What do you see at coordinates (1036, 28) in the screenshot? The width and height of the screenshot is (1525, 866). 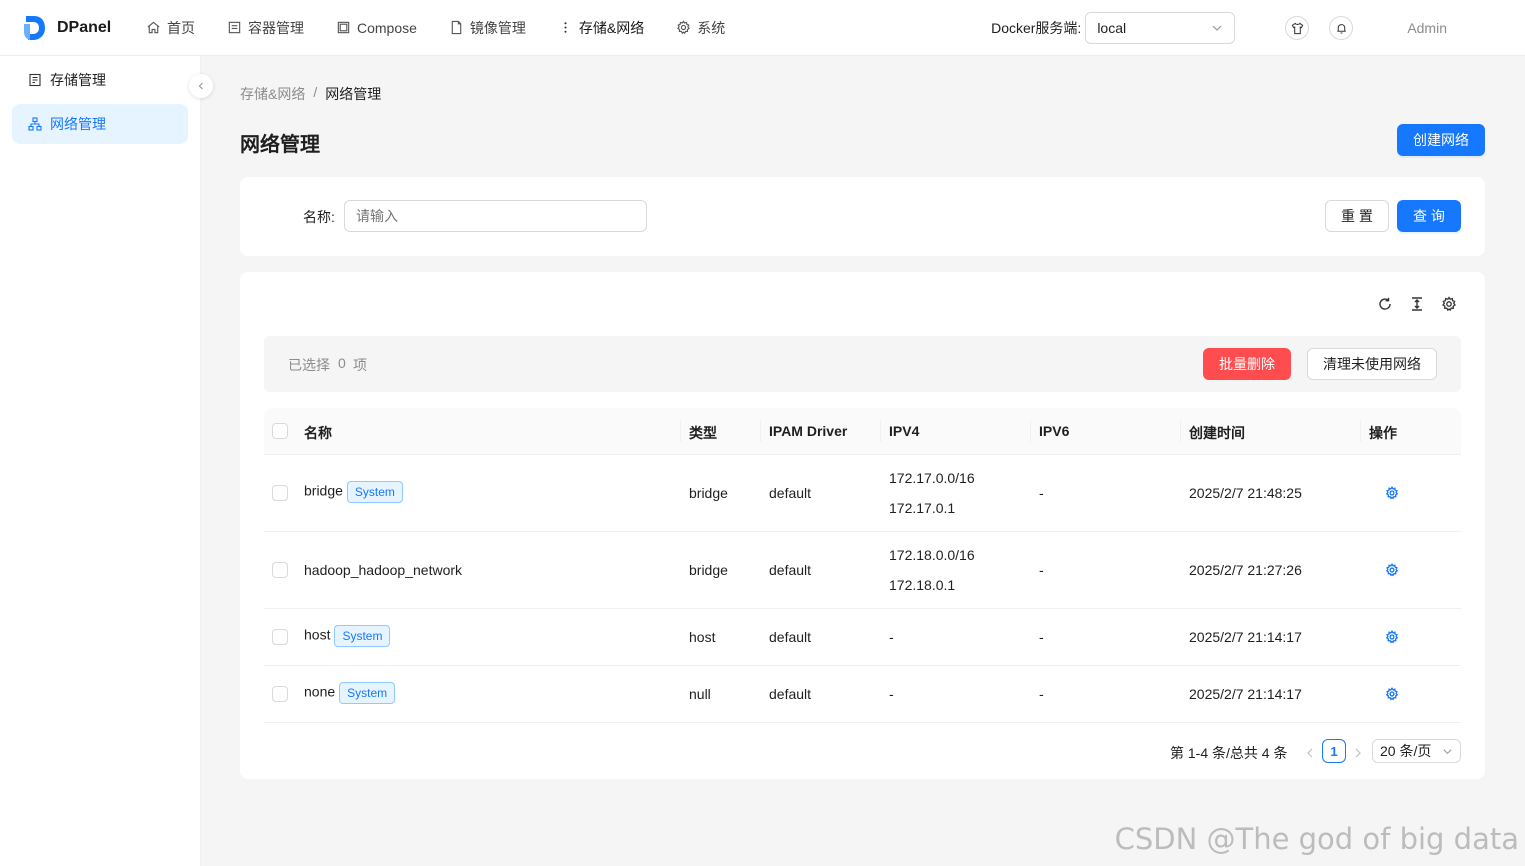 I see `docker-server-label: Docker服务端:` at bounding box center [1036, 28].